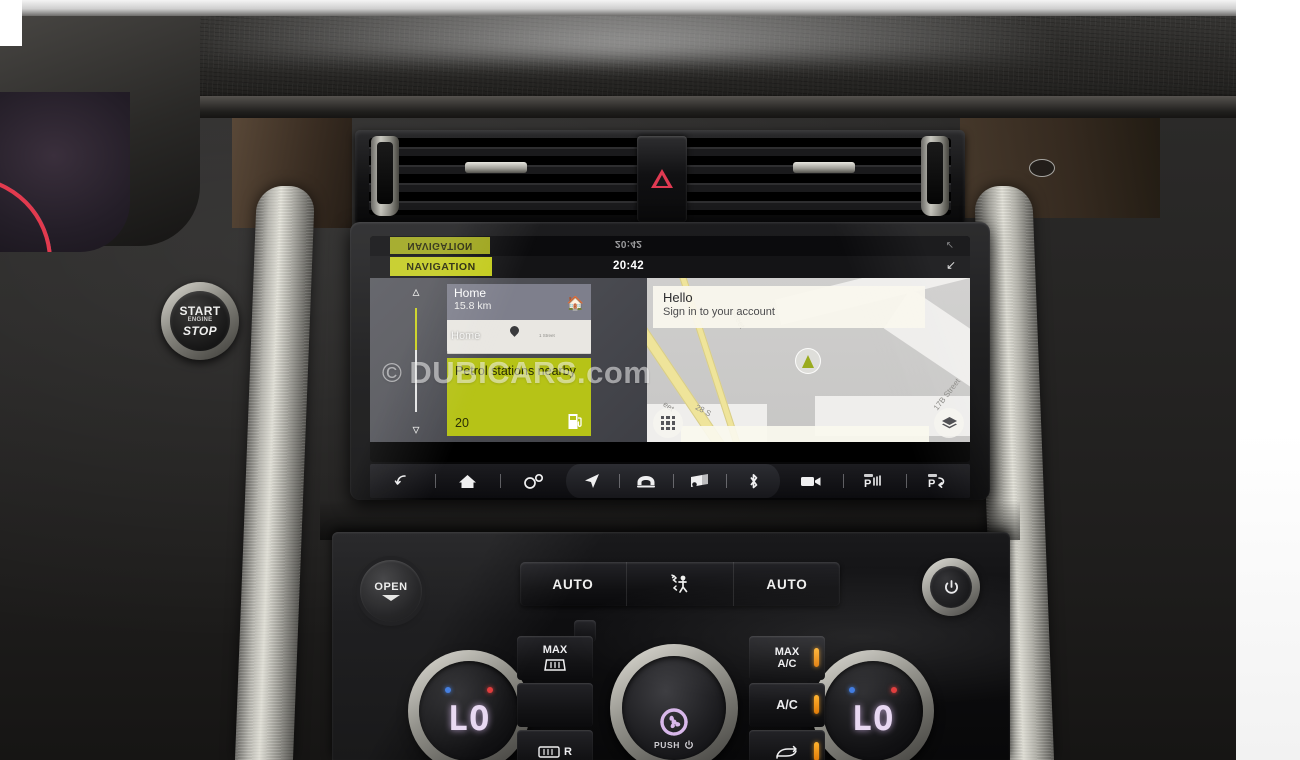 This screenshot has width=1300, height=760. What do you see at coordinates (65, 172) in the screenshot?
I see `instrument-cluster: 6 7` at bounding box center [65, 172].